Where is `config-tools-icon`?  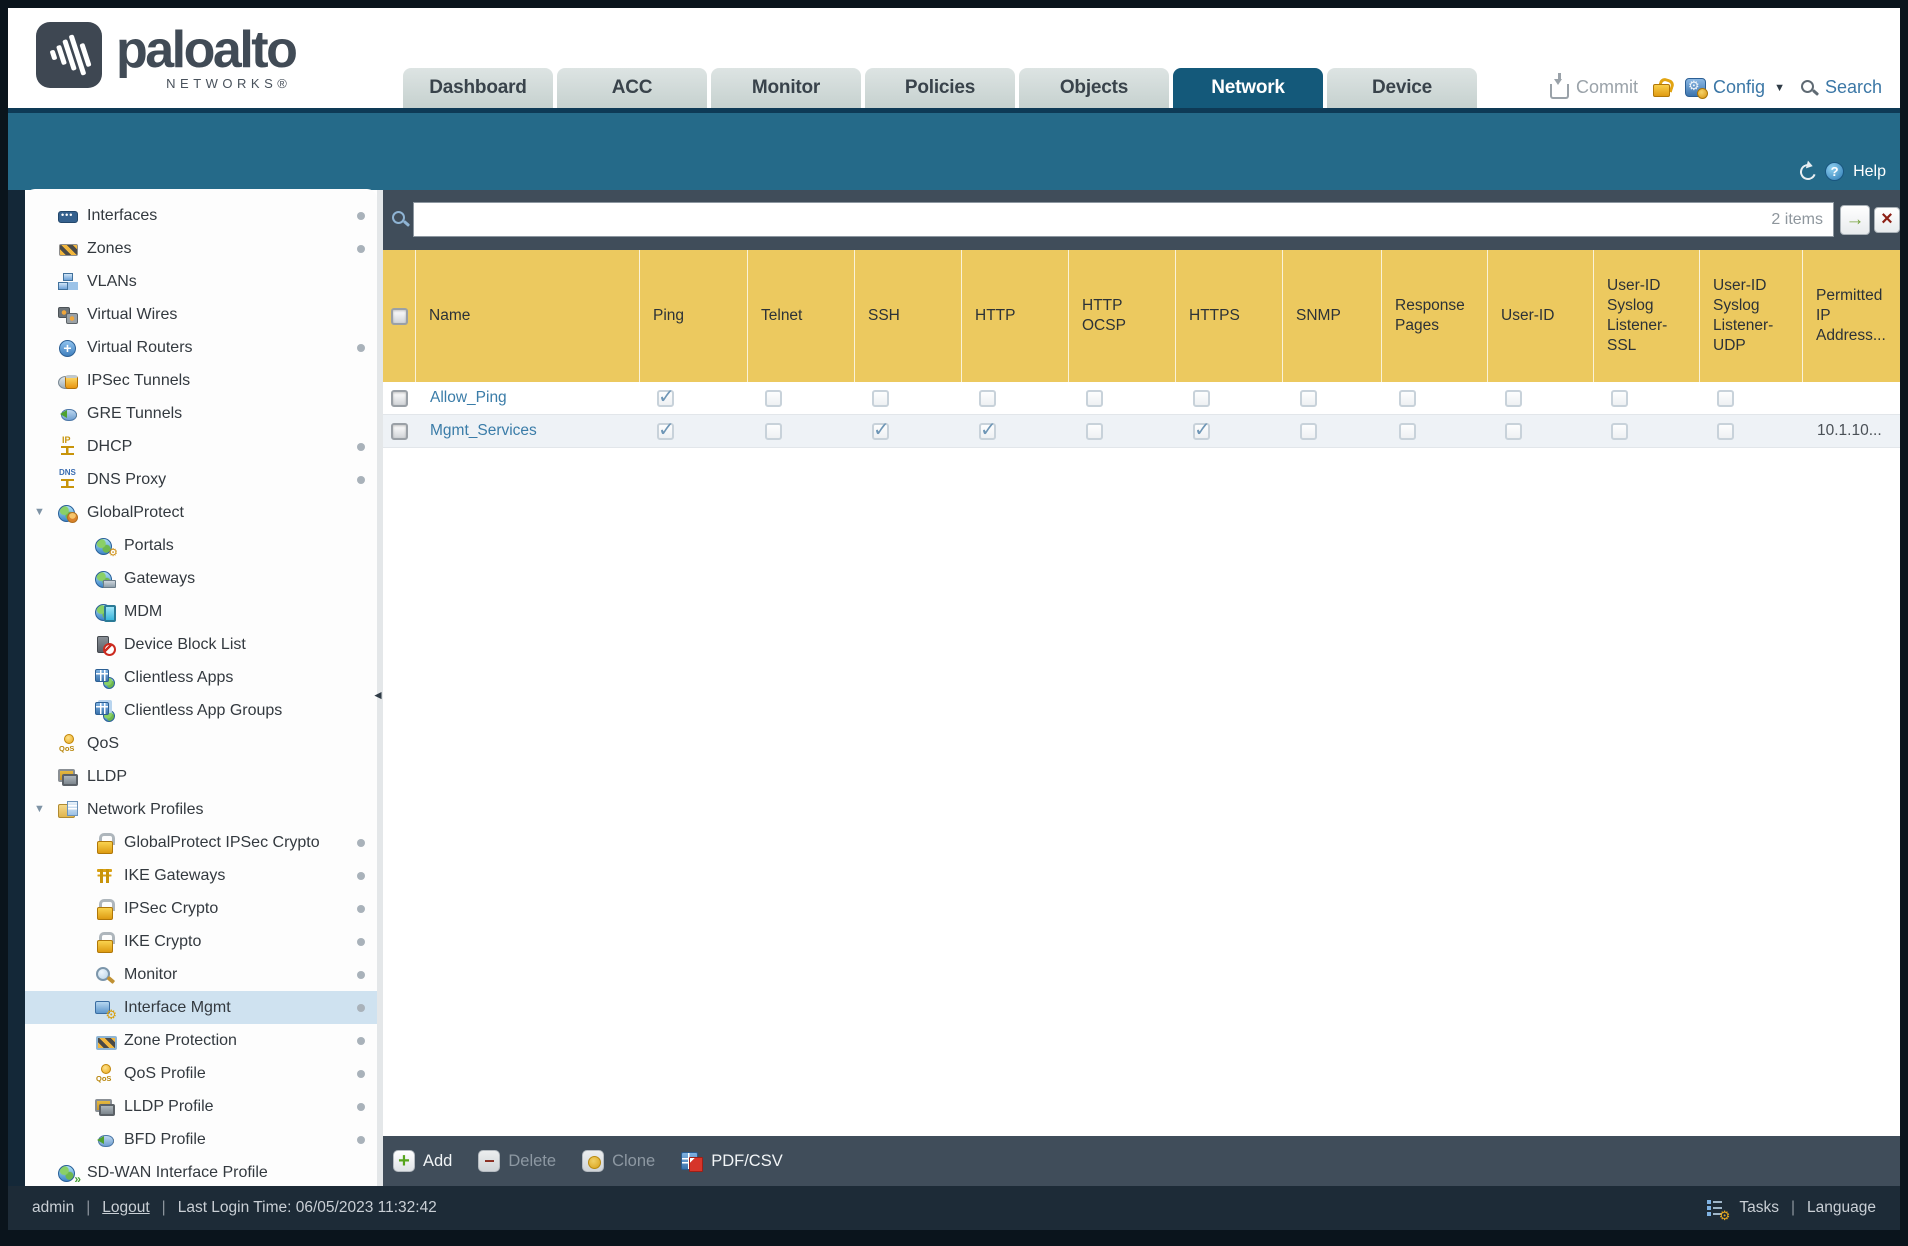
config-tools-icon is located at coordinates (1697, 88).